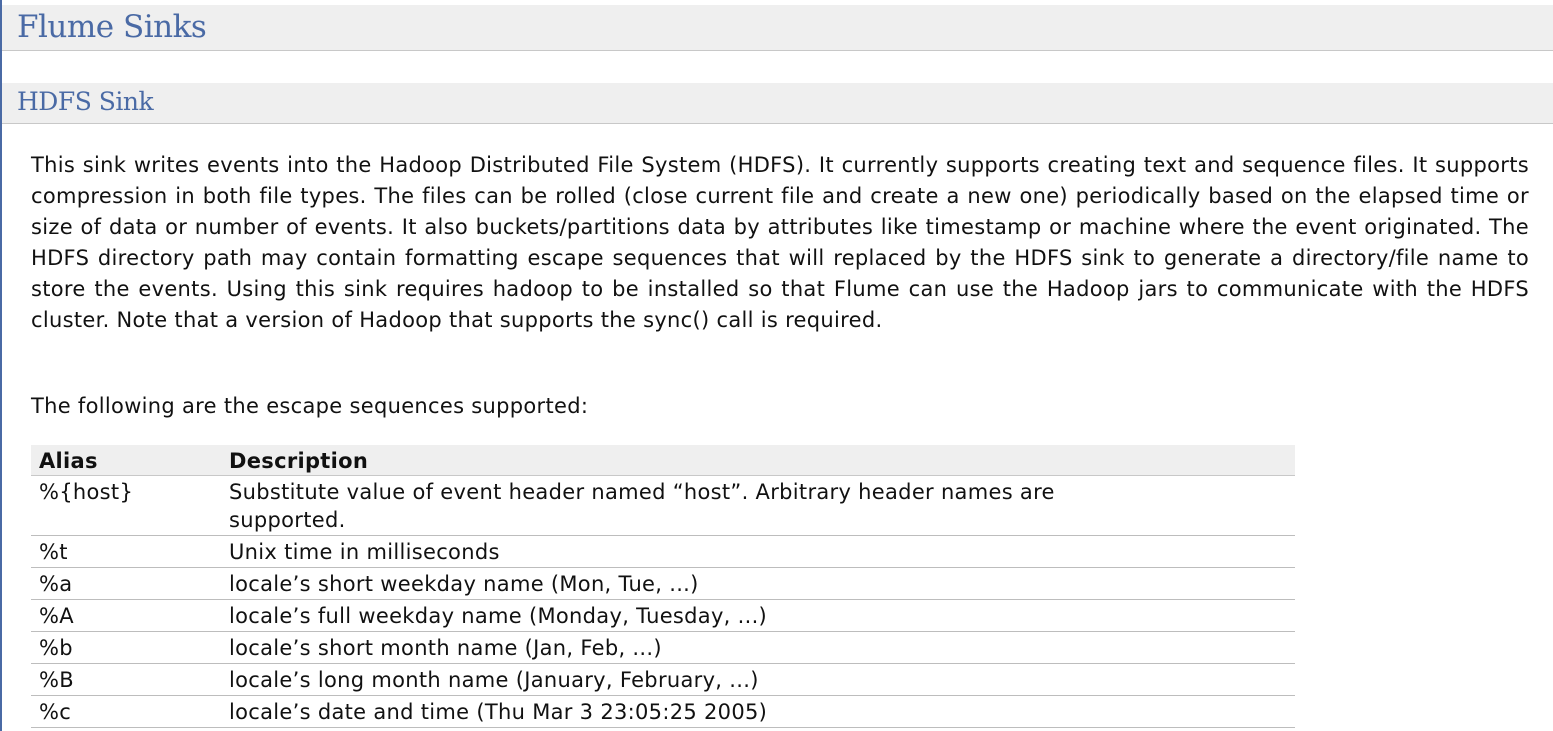 The height and width of the screenshot is (731, 1553). I want to click on alias-cell: %{host}, so click(126, 505).